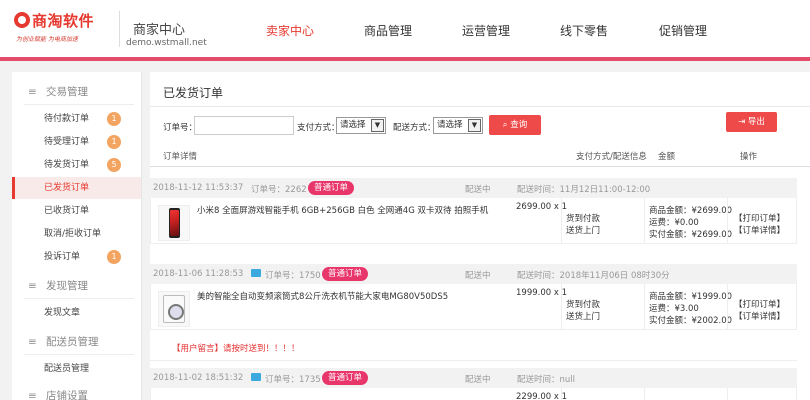 Image resolution: width=810 pixels, height=400 pixels. I want to click on sidebar-item-cancelled: 取消/拒收订单, so click(76, 234).